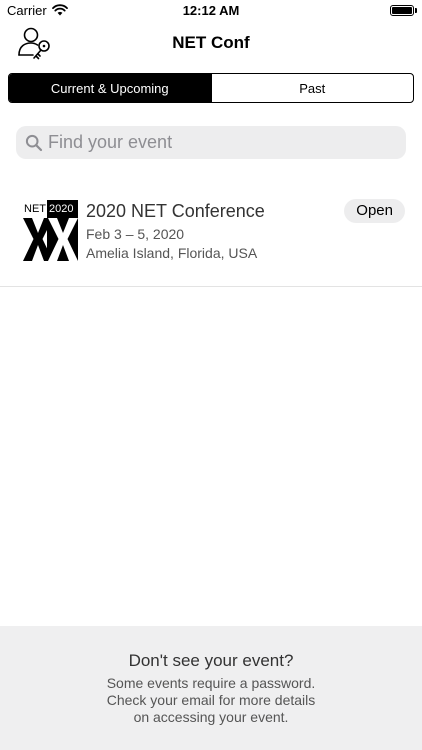  What do you see at coordinates (175, 211) in the screenshot?
I see `event-title: 2020 NET Conference` at bounding box center [175, 211].